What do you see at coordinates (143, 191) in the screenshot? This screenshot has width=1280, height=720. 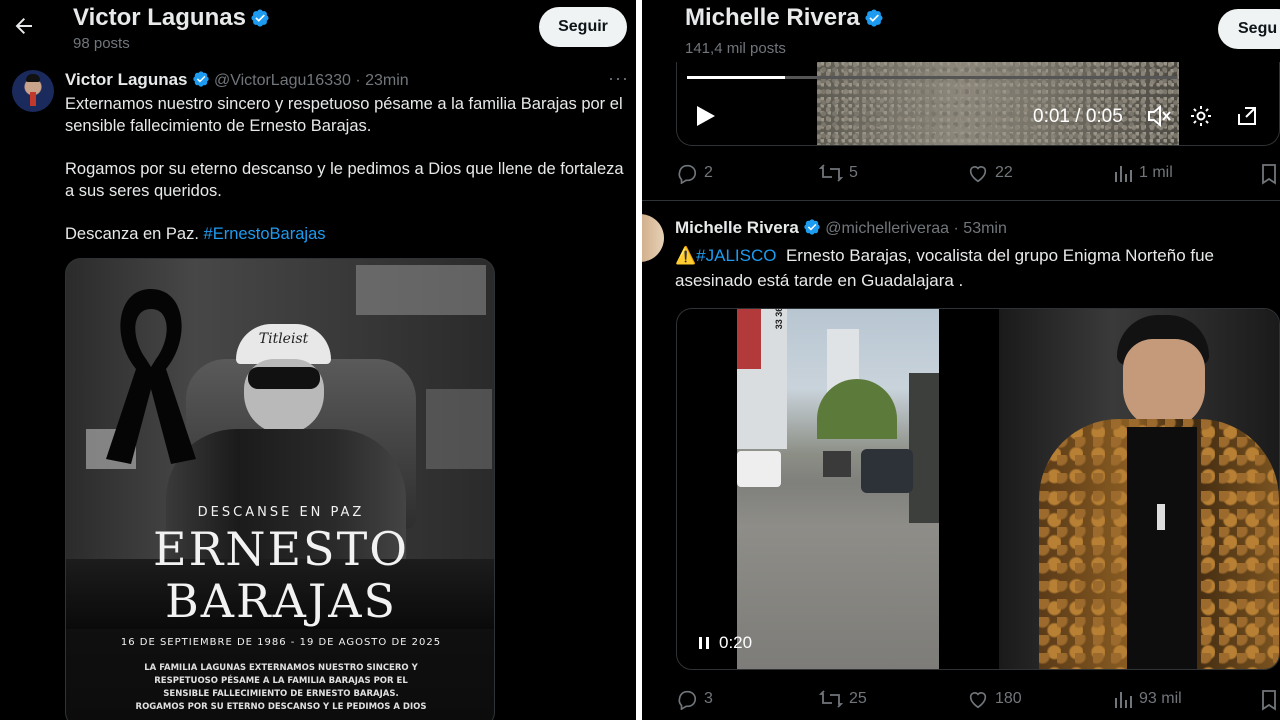 I see `tweet-line: a sus seres queridos.` at bounding box center [143, 191].